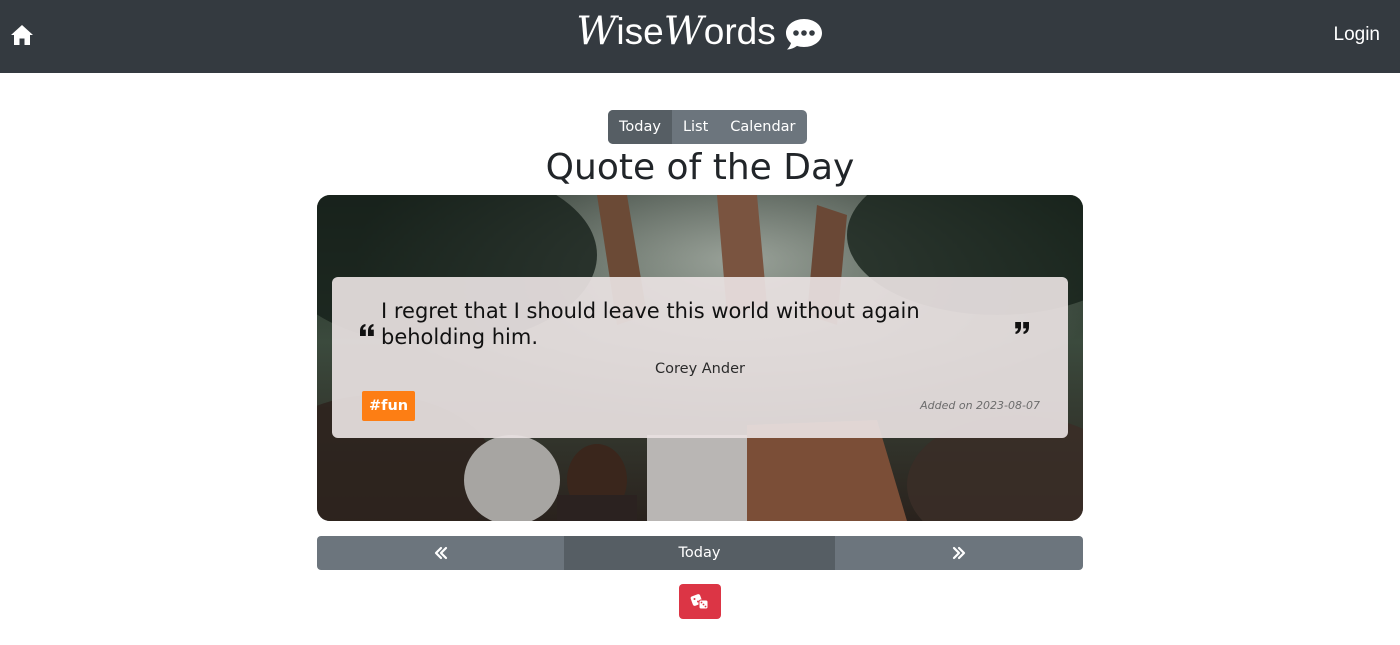  I want to click on brand-initial-w: W, so click(596, 31).